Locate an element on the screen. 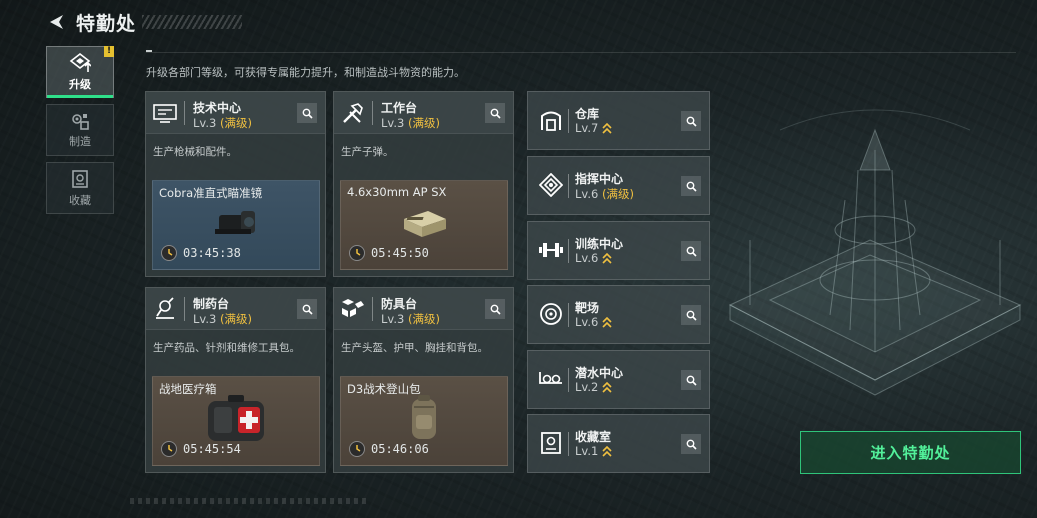 Image resolution: width=1037 pixels, height=518 pixels. nav-item-craft: 制造 is located at coordinates (80, 130).